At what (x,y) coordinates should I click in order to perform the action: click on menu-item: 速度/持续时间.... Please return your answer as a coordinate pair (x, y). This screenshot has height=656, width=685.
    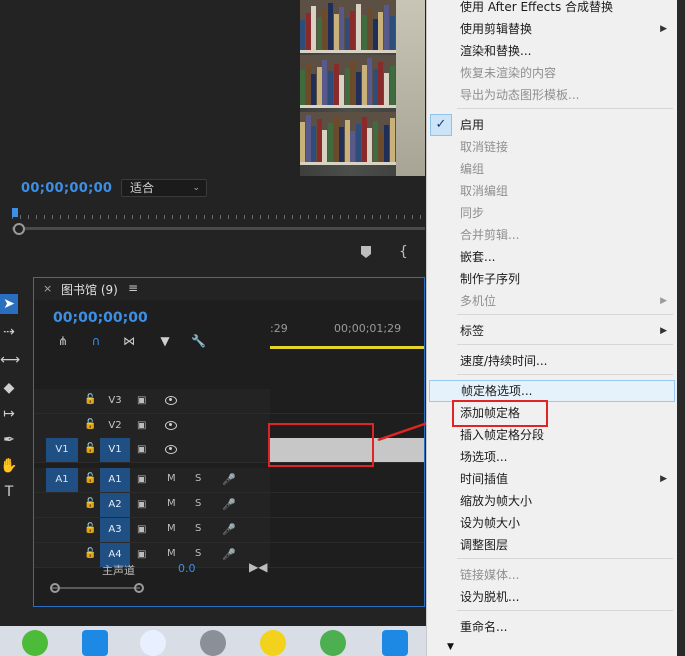
    Looking at the image, I should click on (552, 361).